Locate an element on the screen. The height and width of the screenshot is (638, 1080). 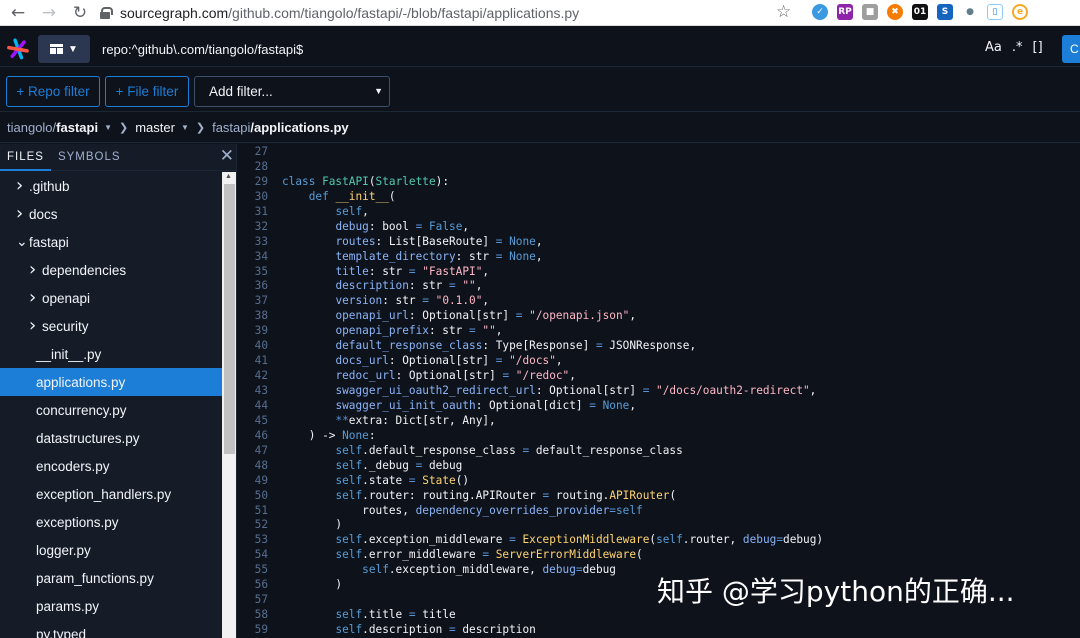
back-arrow-icon: ← is located at coordinates (18, 13).